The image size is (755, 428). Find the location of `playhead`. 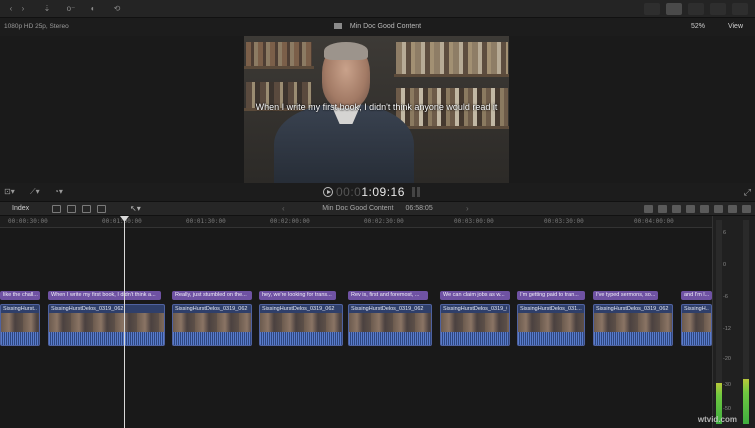

playhead is located at coordinates (124, 322).